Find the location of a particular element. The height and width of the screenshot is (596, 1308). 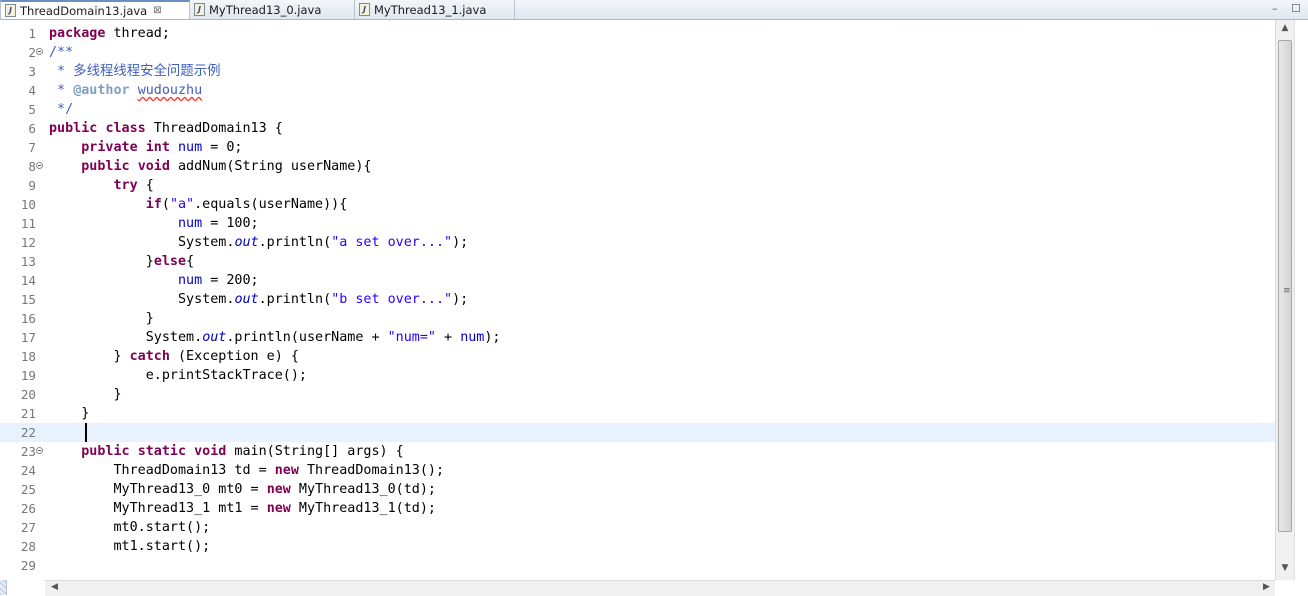

code-text: } catch (Exception e) { is located at coordinates (206, 356).